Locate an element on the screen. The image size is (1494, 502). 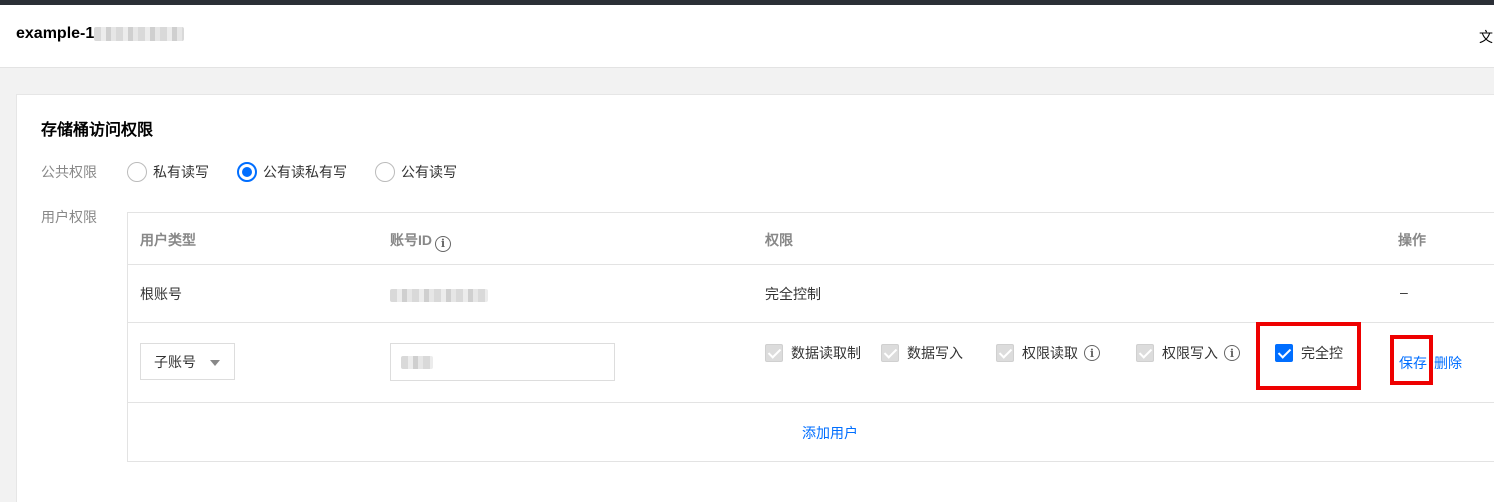
perm-data-write: 数据写入 is located at coordinates (922, 353).